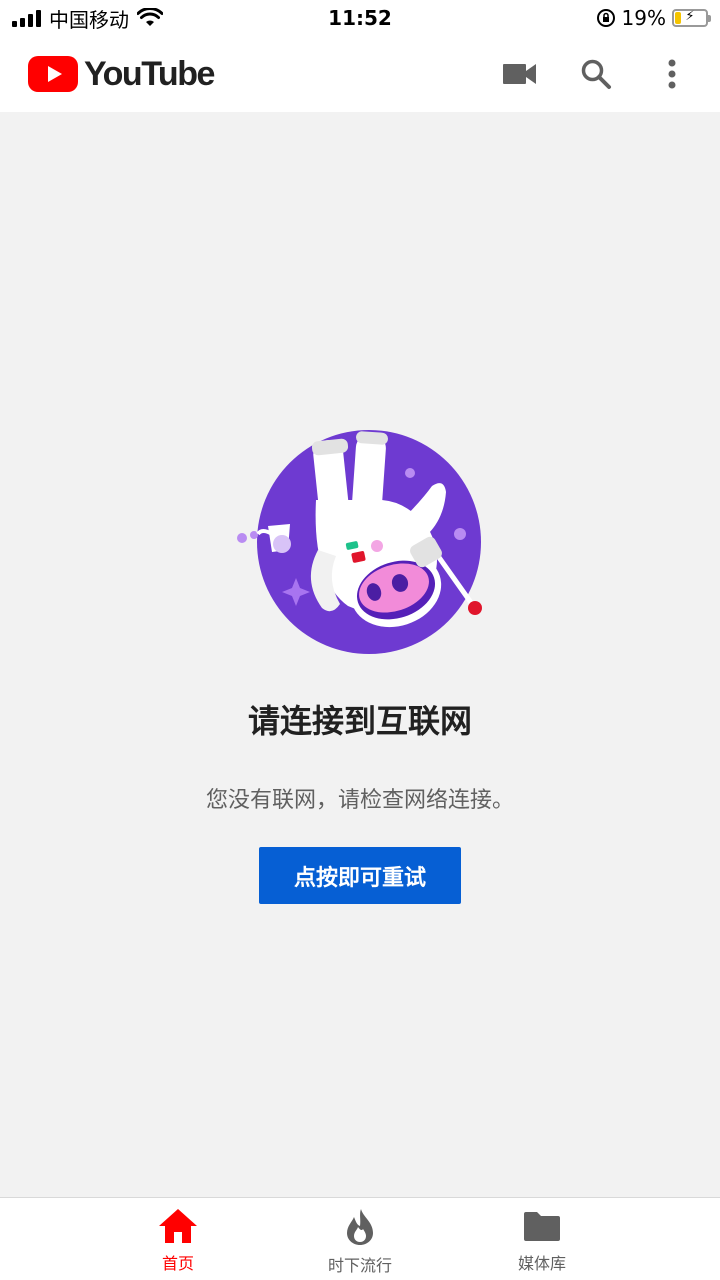  Describe the element at coordinates (605, 18) in the screenshot. I see `orientation-lock-icon` at that location.